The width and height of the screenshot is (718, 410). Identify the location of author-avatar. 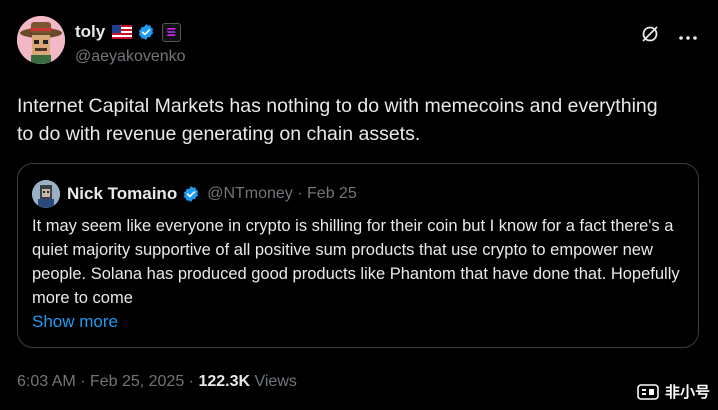
(41, 40).